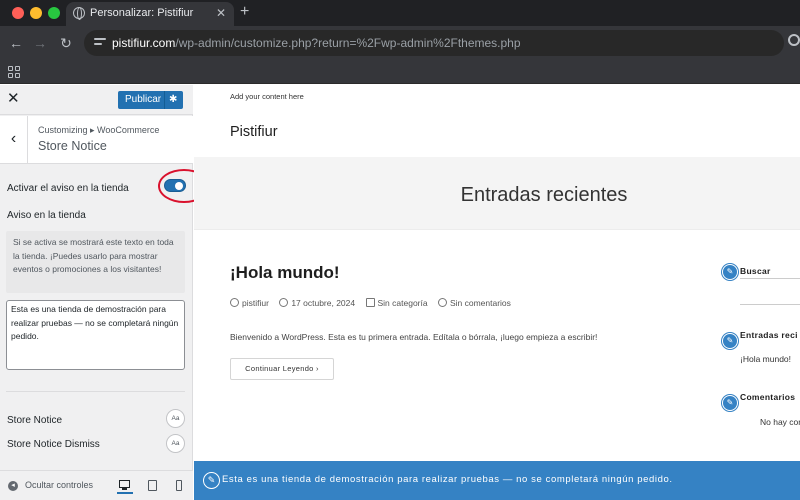  I want to click on divider, so click(95, 391).